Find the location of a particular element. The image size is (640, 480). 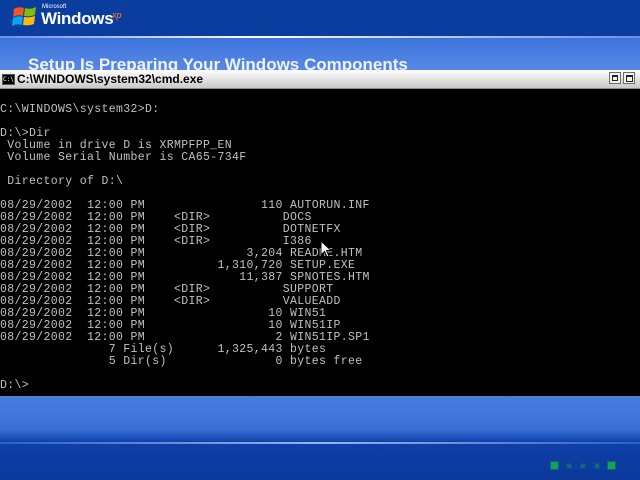

logo-product: Windows is located at coordinates (77, 18).